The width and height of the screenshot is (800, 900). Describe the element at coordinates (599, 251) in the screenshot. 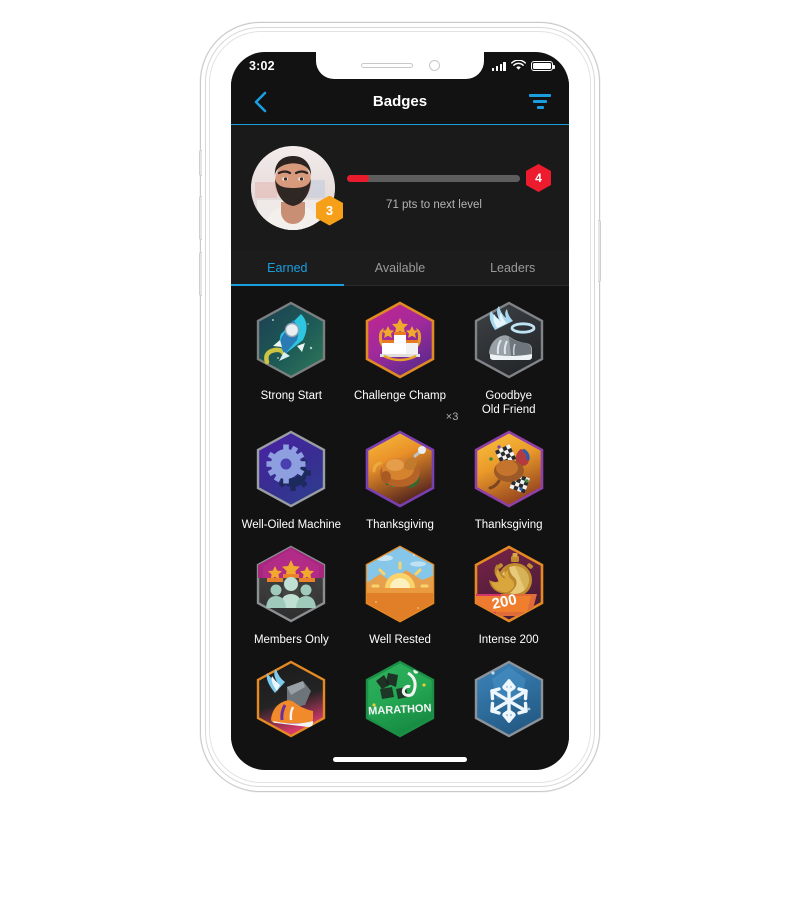

I see `power-button` at that location.